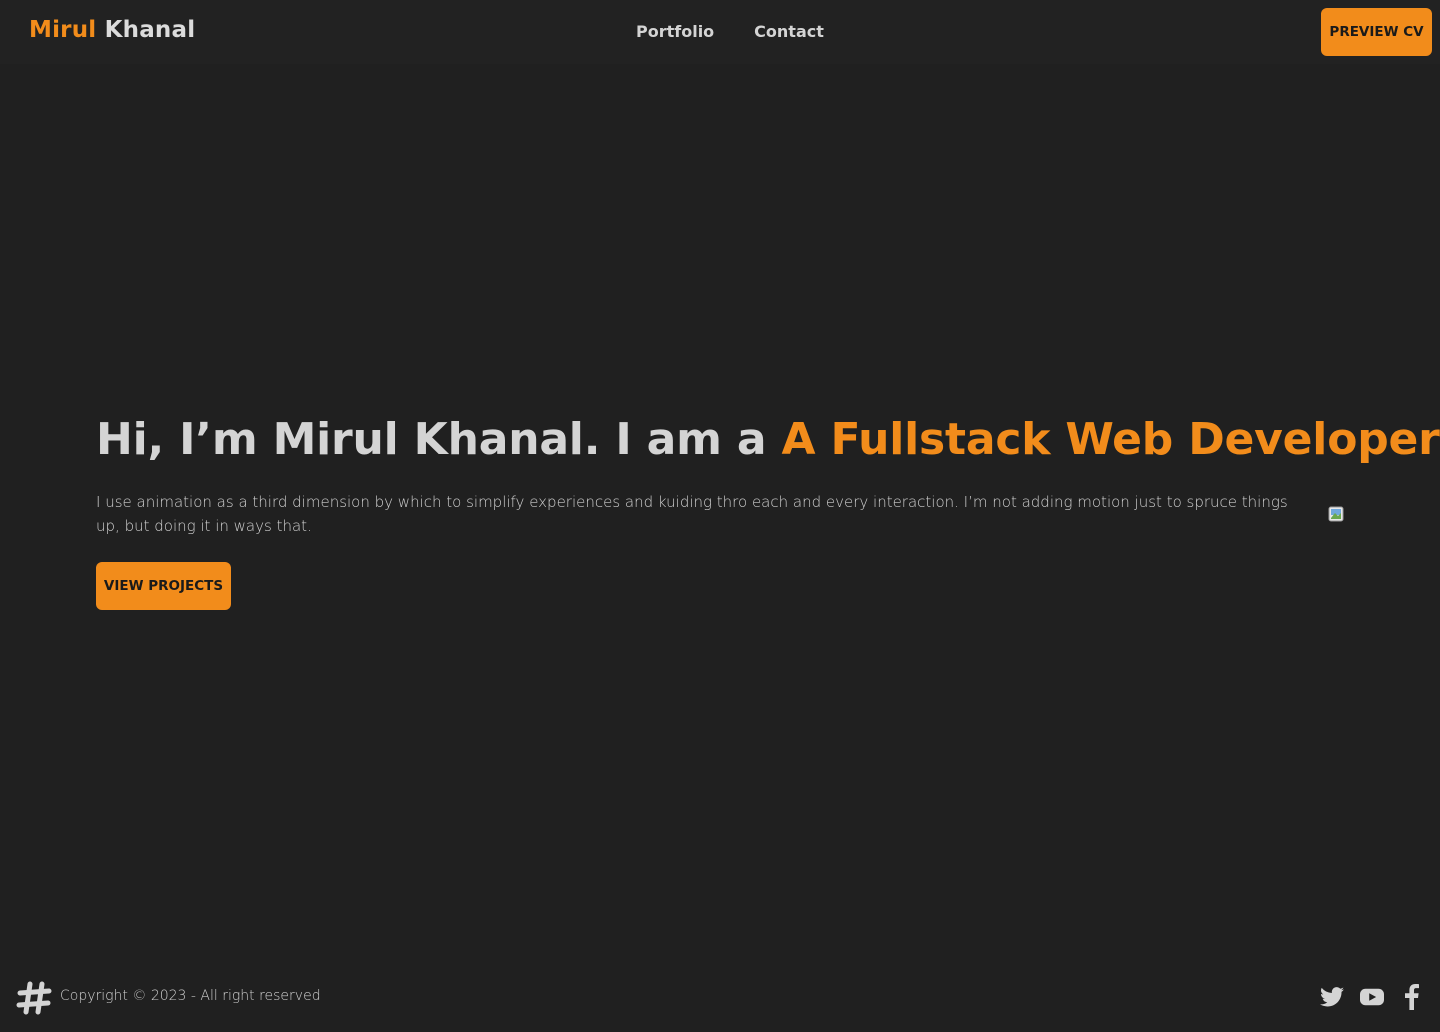  What do you see at coordinates (163, 586) in the screenshot?
I see `view-projects-button: VIEW PROJECTS` at bounding box center [163, 586].